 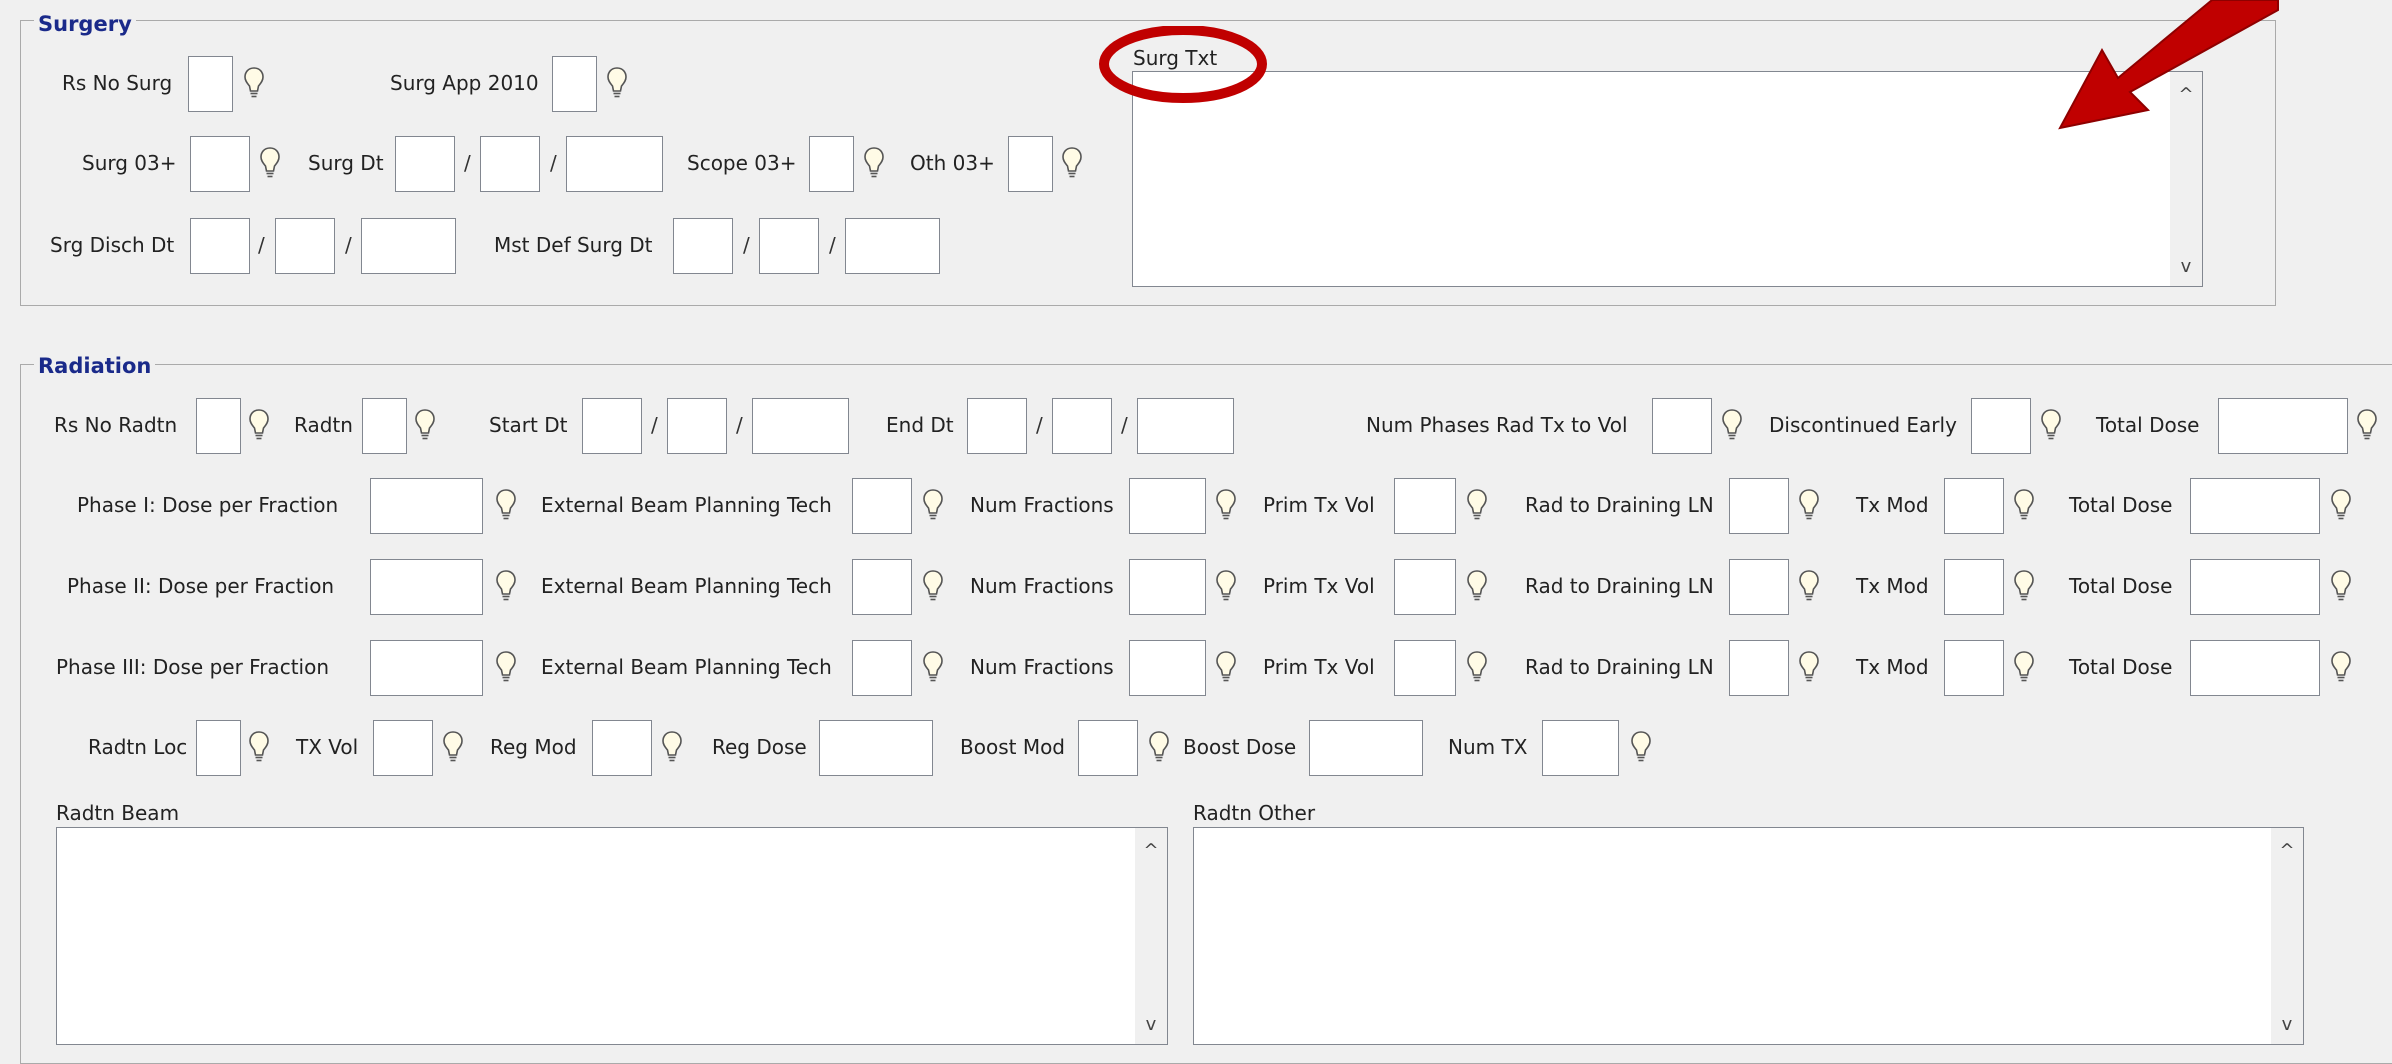 I want to click on num-tx-input, so click(x=1580, y=748).